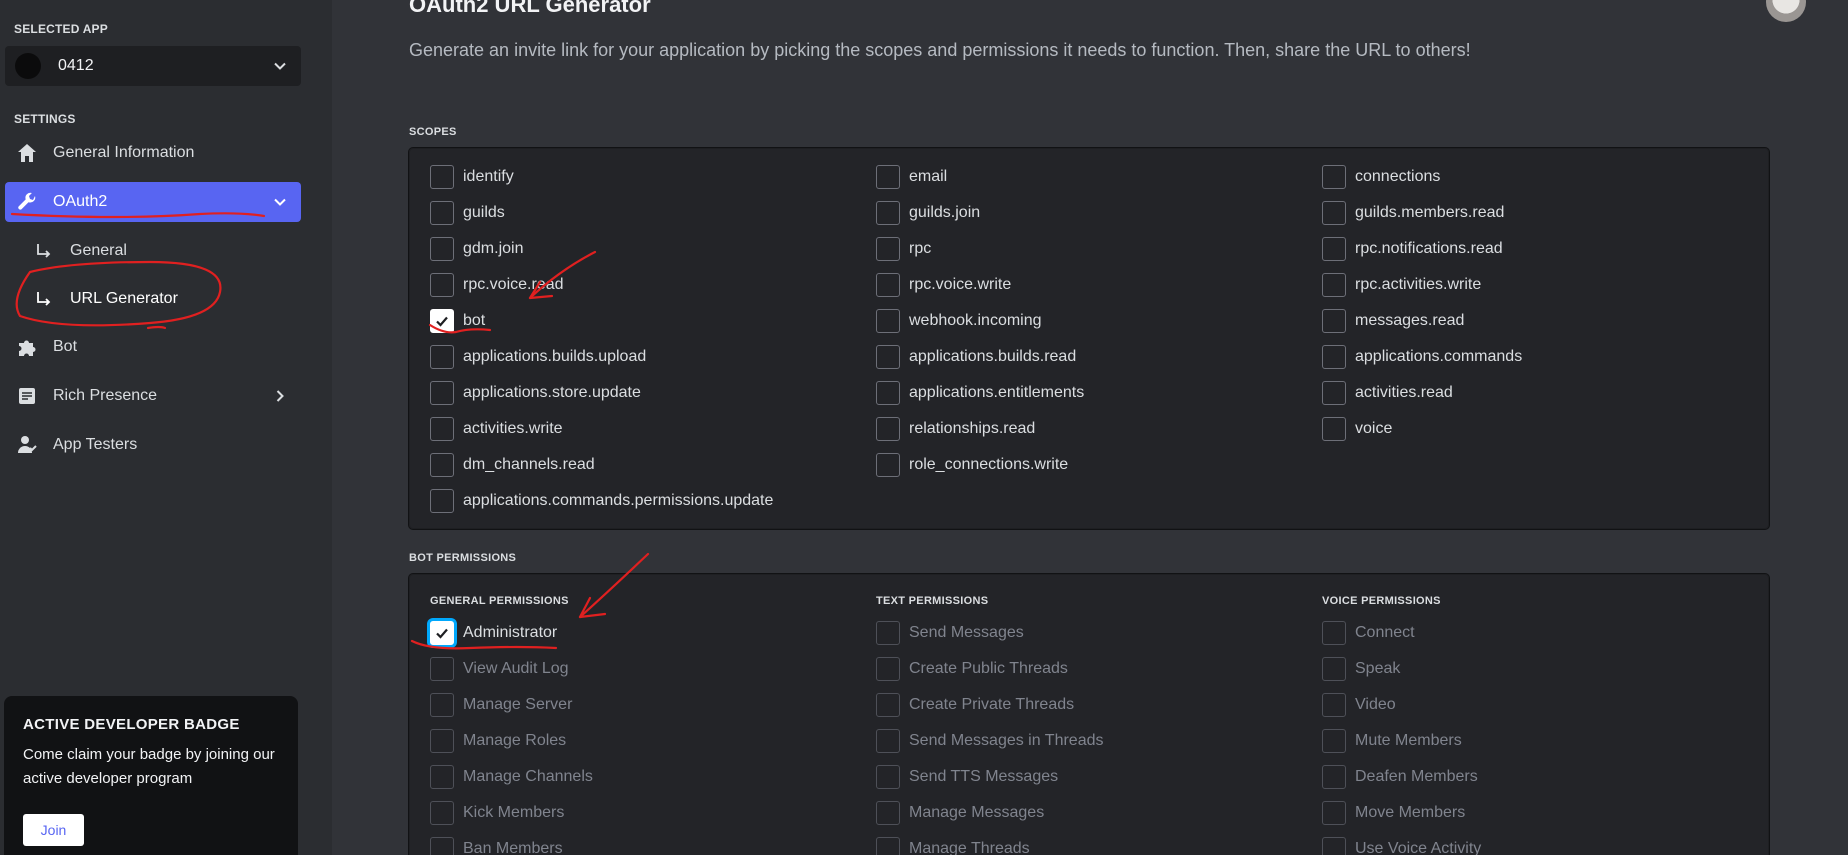 The width and height of the screenshot is (1848, 855). What do you see at coordinates (153, 66) in the screenshot?
I see `app-selector: 0412` at bounding box center [153, 66].